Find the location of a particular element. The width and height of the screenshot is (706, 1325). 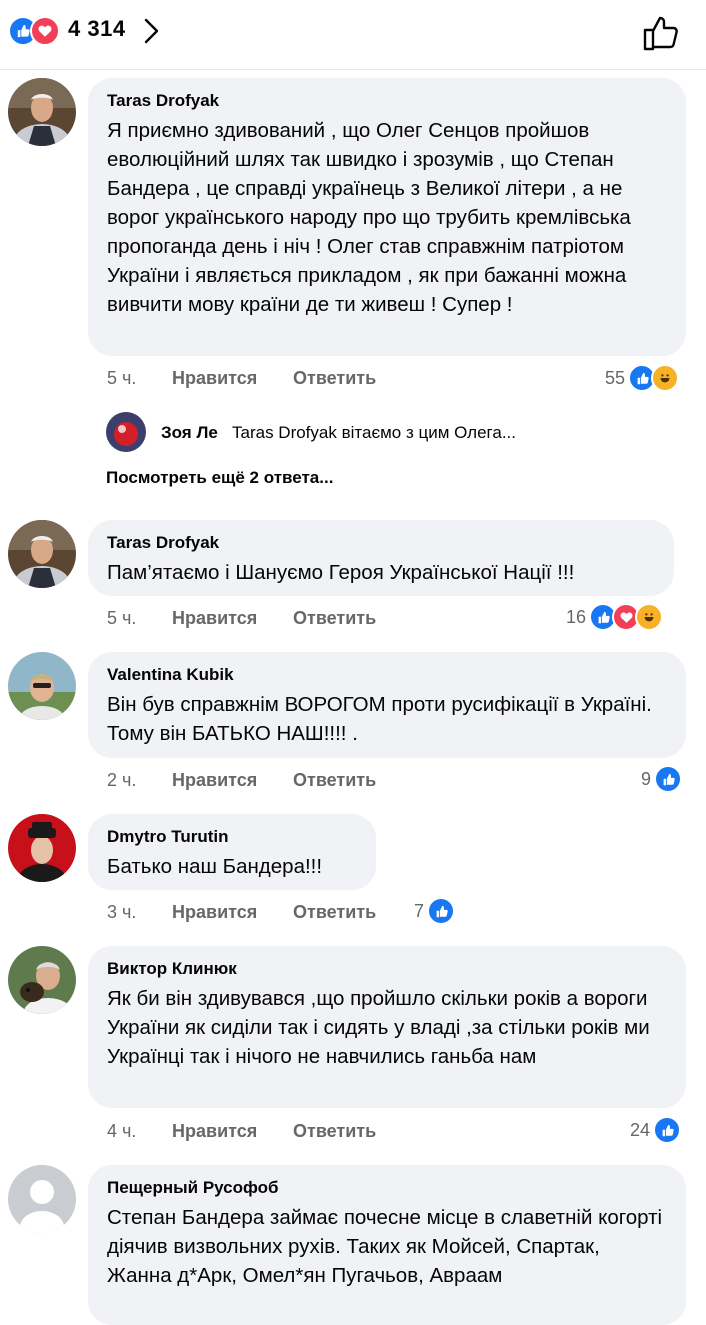

reaction-number: 55 is located at coordinates (615, 377).